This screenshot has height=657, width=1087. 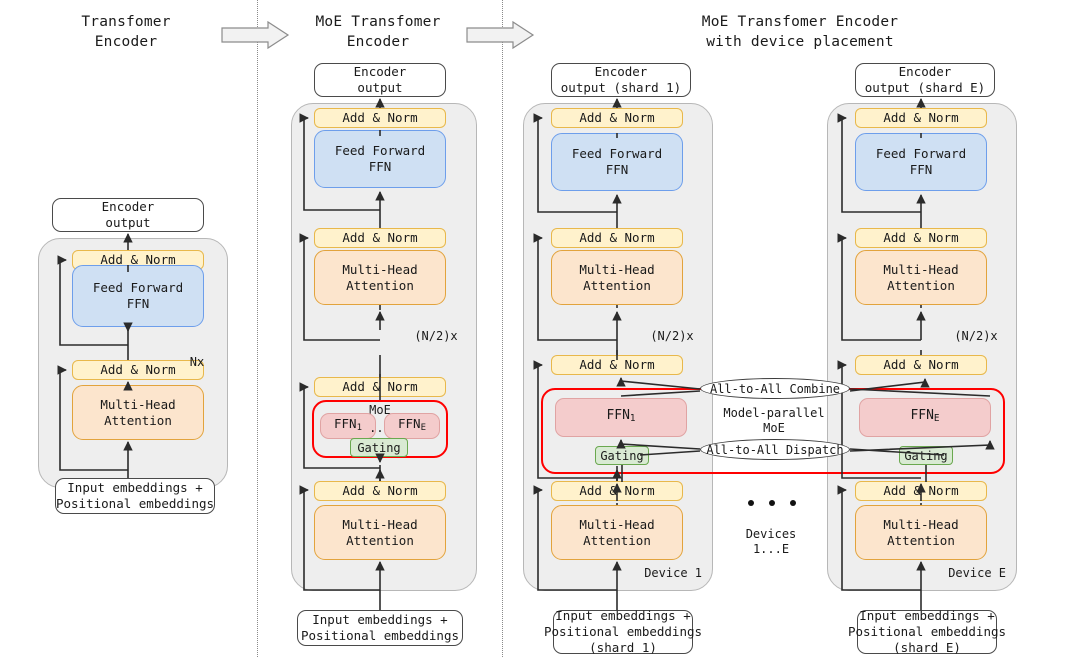 I want to click on title-transformer-encoder: Transfomer Encoder, so click(x=126, y=32).